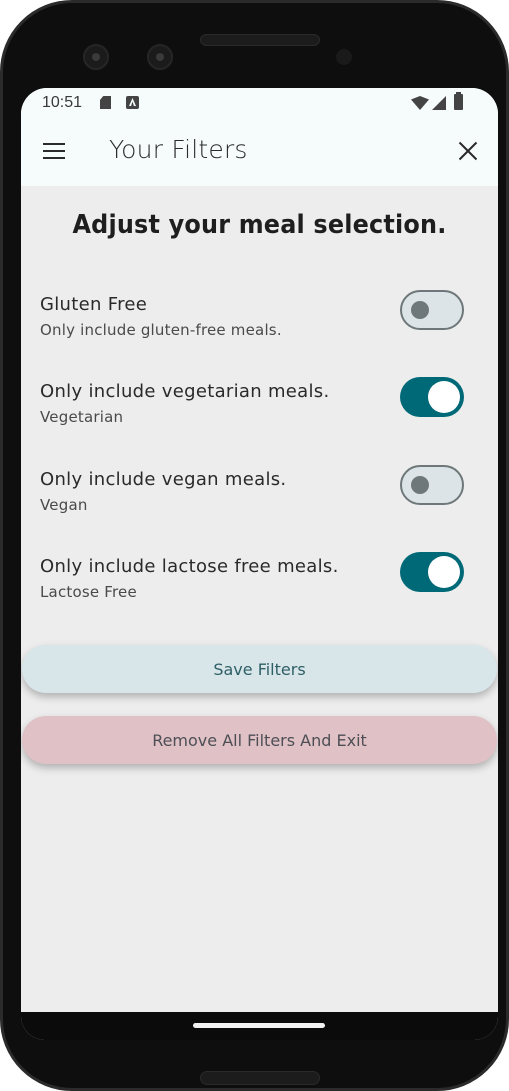 This screenshot has width=509, height=1091. What do you see at coordinates (259, 225) in the screenshot?
I see `section-headline: Adjust your meal selection.` at bounding box center [259, 225].